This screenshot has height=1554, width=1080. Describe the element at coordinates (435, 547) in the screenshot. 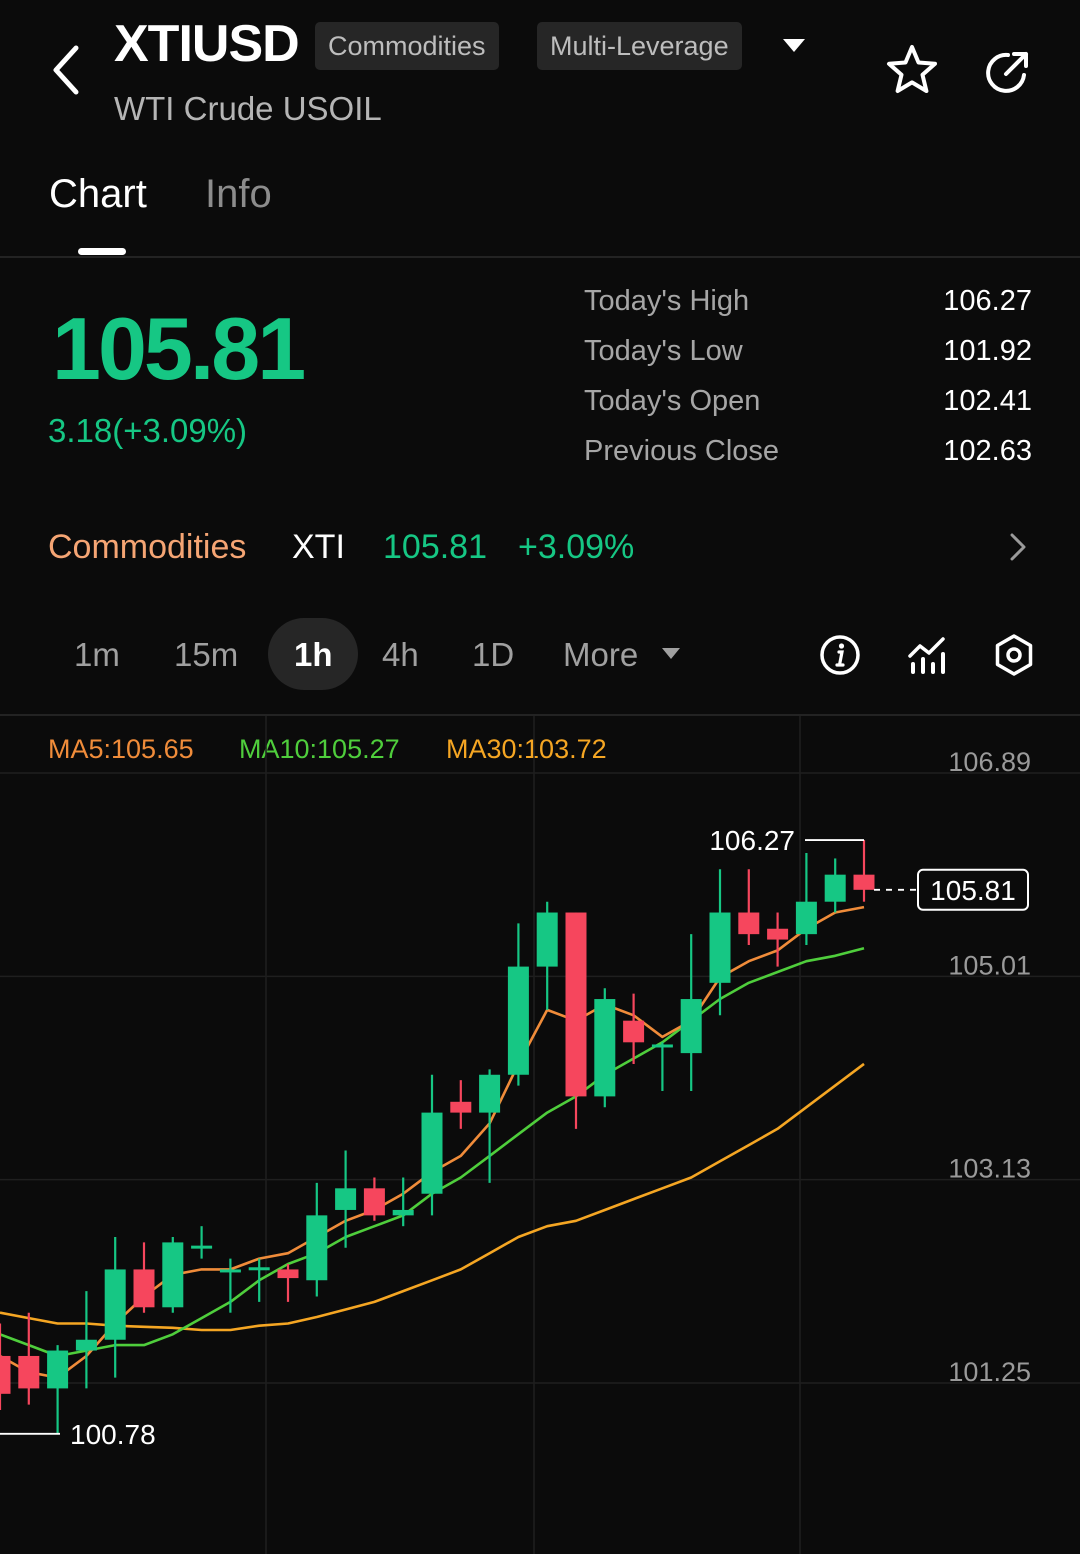

I see `market-price: 105.81` at that location.